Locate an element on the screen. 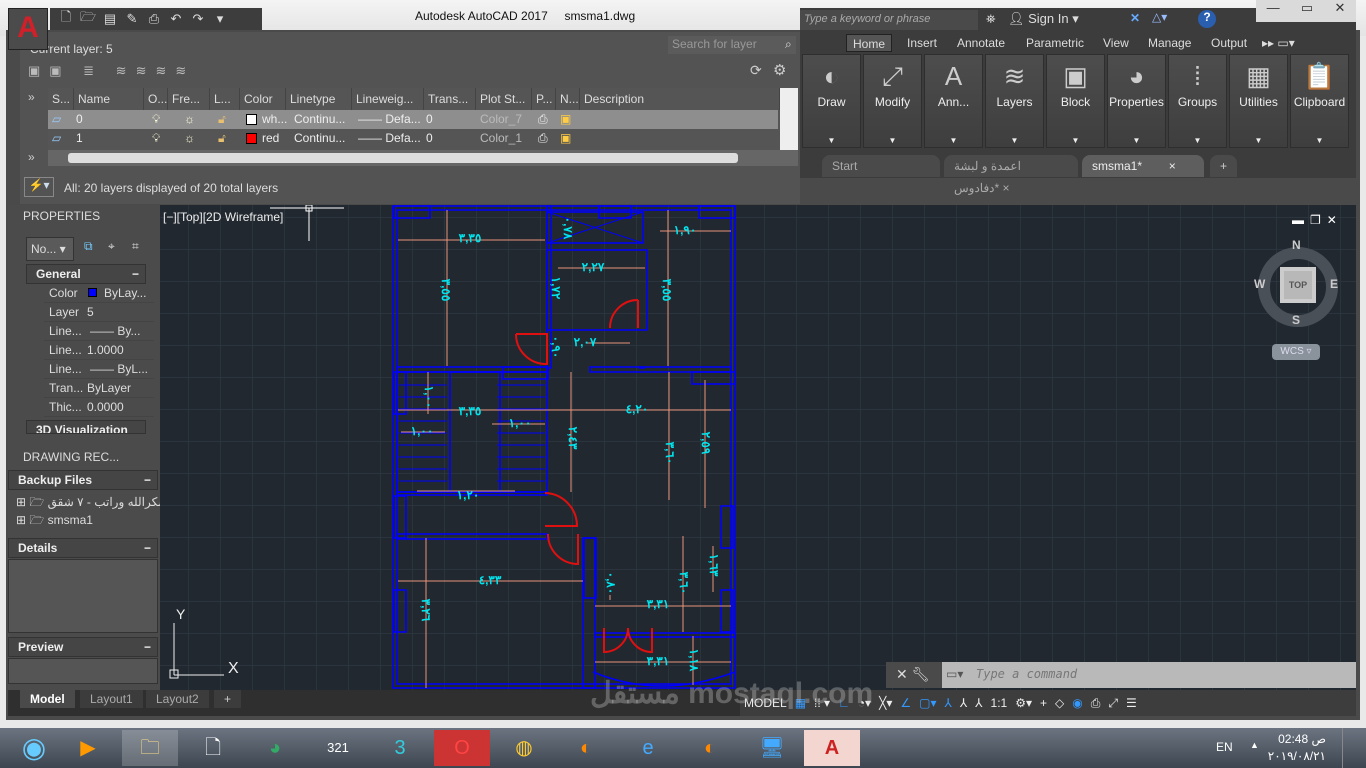 The height and width of the screenshot is (768, 1366). selection-dropdown: No... ▾ is located at coordinates (50, 249).